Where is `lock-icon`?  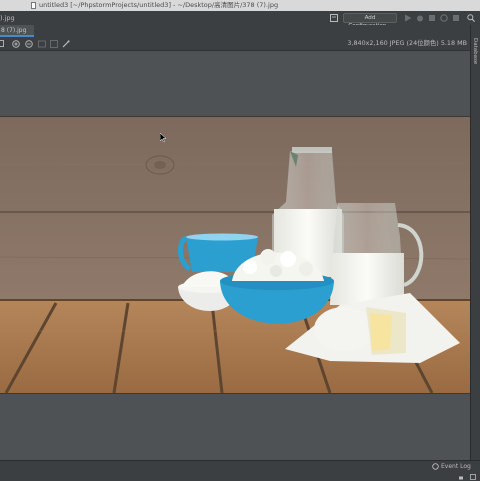
lock-icon is located at coordinates (461, 477).